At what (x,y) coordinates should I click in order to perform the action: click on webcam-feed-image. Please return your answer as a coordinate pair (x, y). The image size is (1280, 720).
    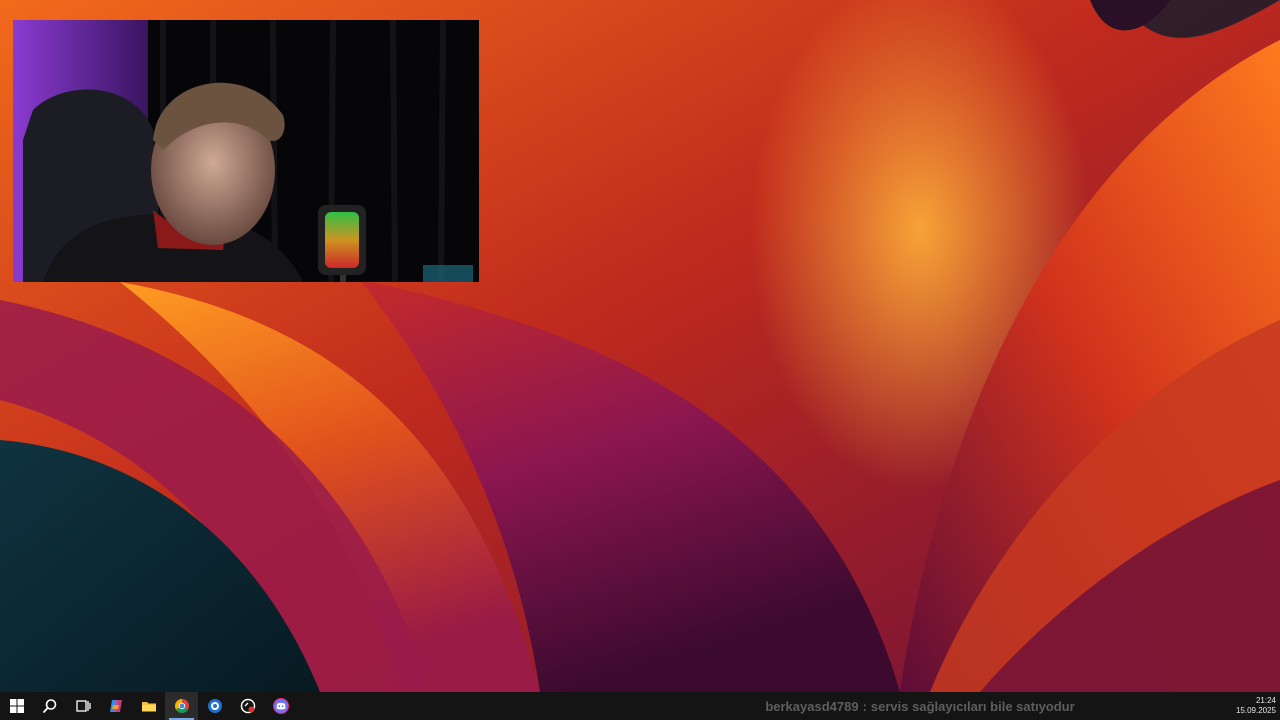
    Looking at the image, I should click on (246, 151).